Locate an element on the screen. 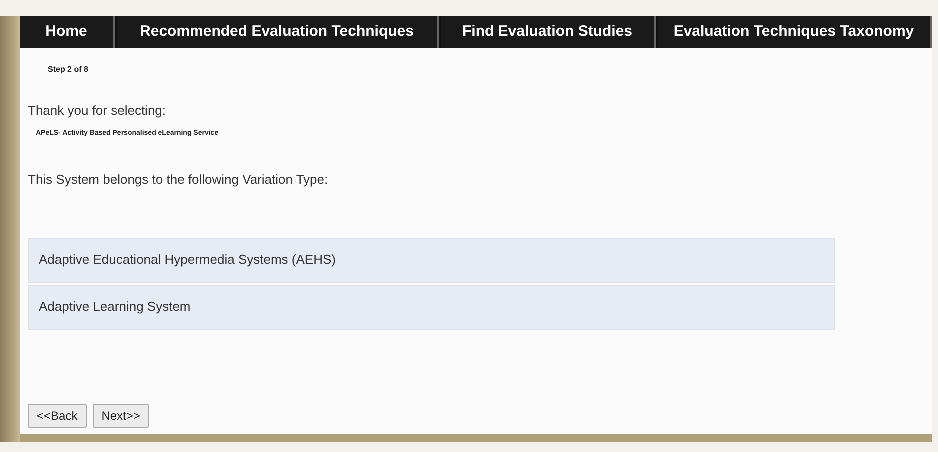 The image size is (938, 452). variation-heading: This System belongs to the following Variation Type: is located at coordinates (178, 180).